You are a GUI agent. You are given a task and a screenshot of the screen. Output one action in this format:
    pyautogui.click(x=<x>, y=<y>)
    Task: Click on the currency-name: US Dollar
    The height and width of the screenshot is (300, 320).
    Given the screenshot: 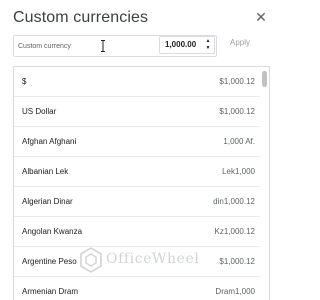 What is the action you would take?
    pyautogui.click(x=39, y=111)
    